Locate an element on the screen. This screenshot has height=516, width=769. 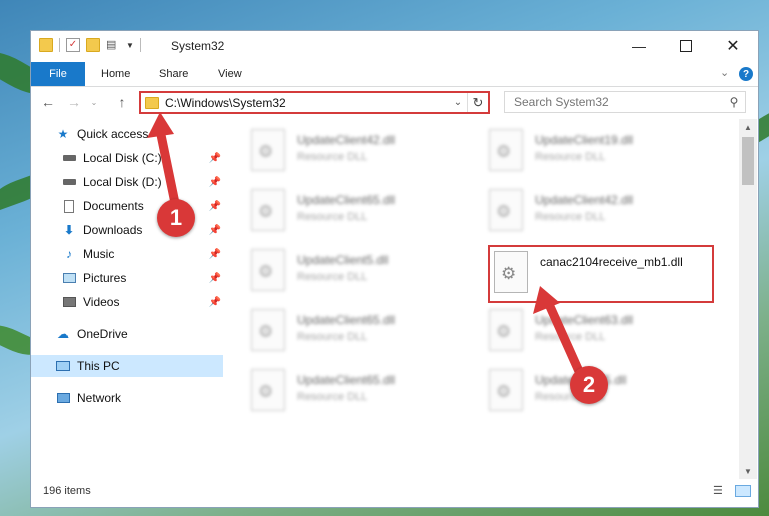
sidebar-item-videos: Videos 📌 is located at coordinates (127, 302).